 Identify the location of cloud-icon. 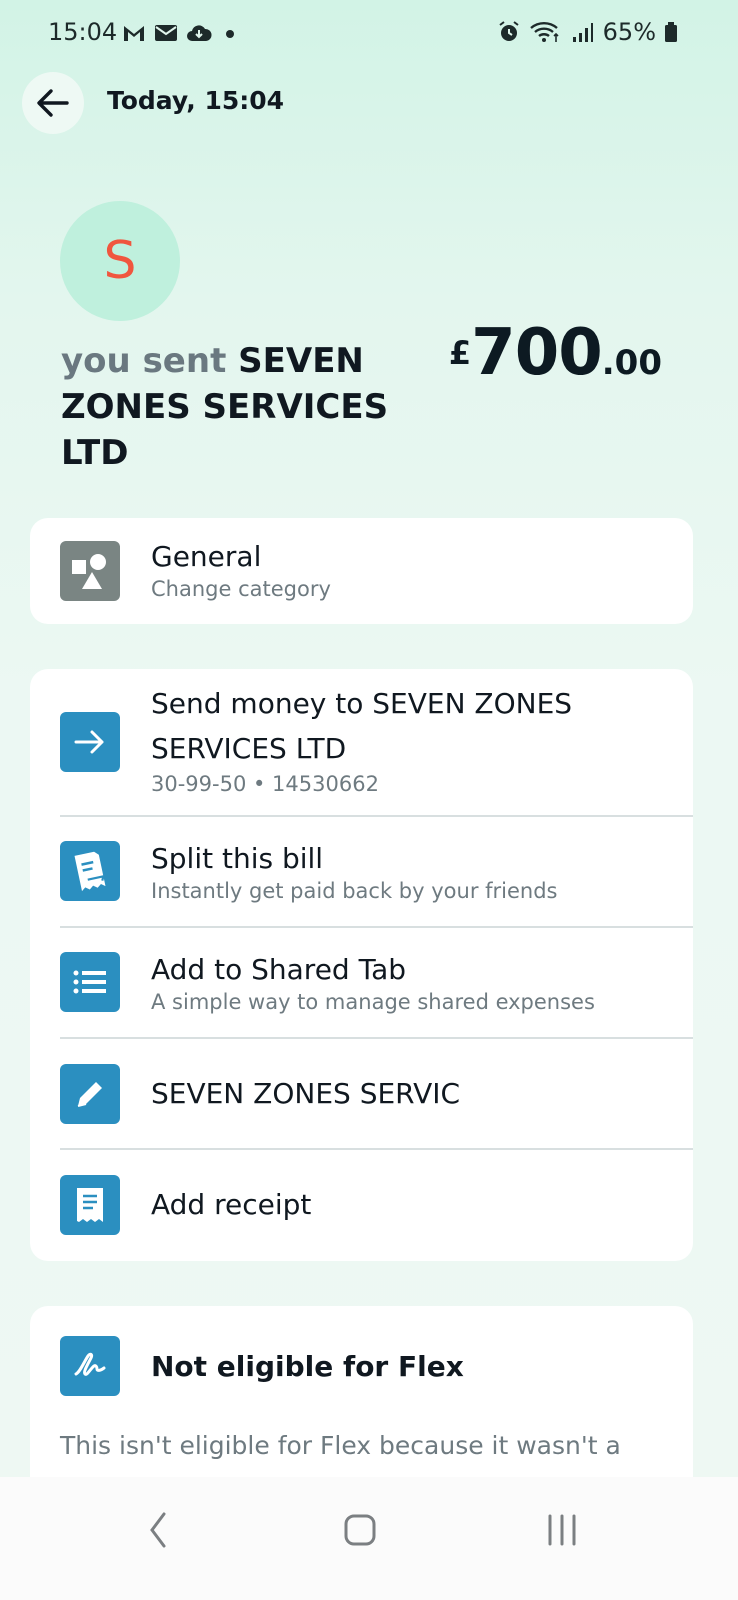
(199, 33).